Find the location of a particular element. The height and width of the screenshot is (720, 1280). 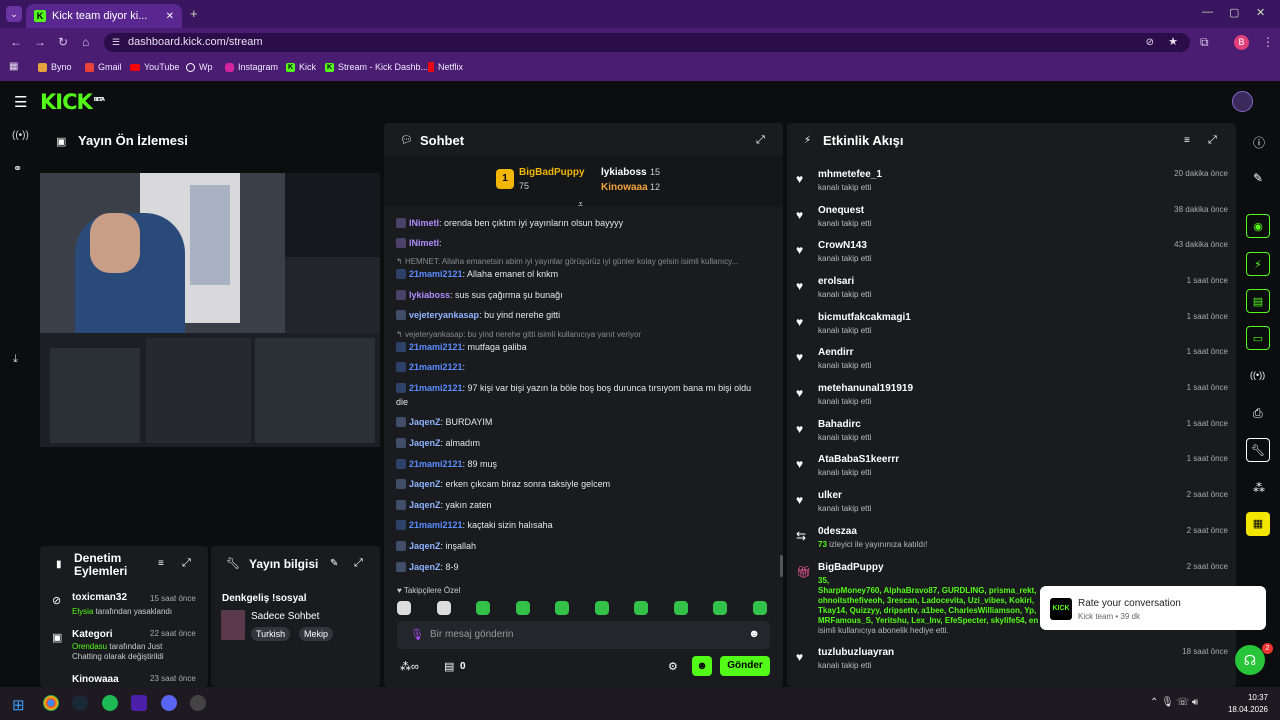

event-item: ♥ erolsari kanalı takip etti 1 saat önce is located at coordinates (1012, 293).